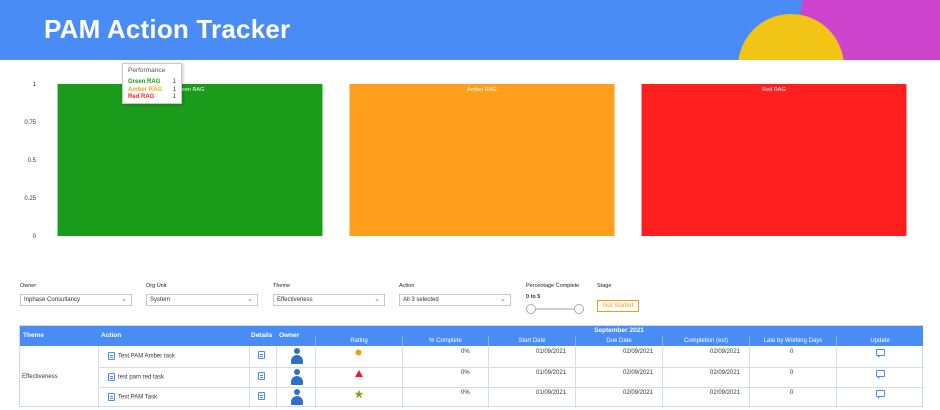  What do you see at coordinates (156, 286) in the screenshot?
I see `filter-org-unit-label: Org Unit` at bounding box center [156, 286].